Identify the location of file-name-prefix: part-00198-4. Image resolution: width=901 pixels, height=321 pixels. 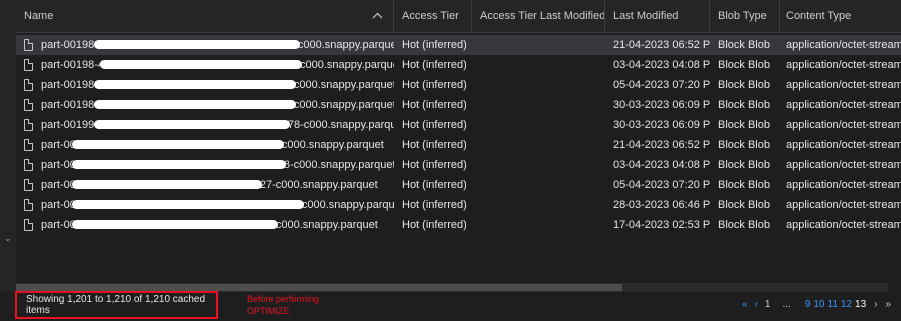
(72, 65).